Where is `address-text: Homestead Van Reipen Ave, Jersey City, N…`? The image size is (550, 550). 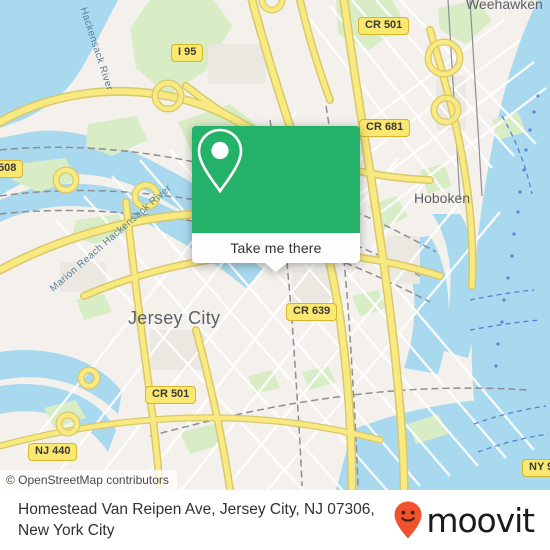 address-text: Homestead Van Reipen Ave, Jersey City, N… is located at coordinates (196, 520).